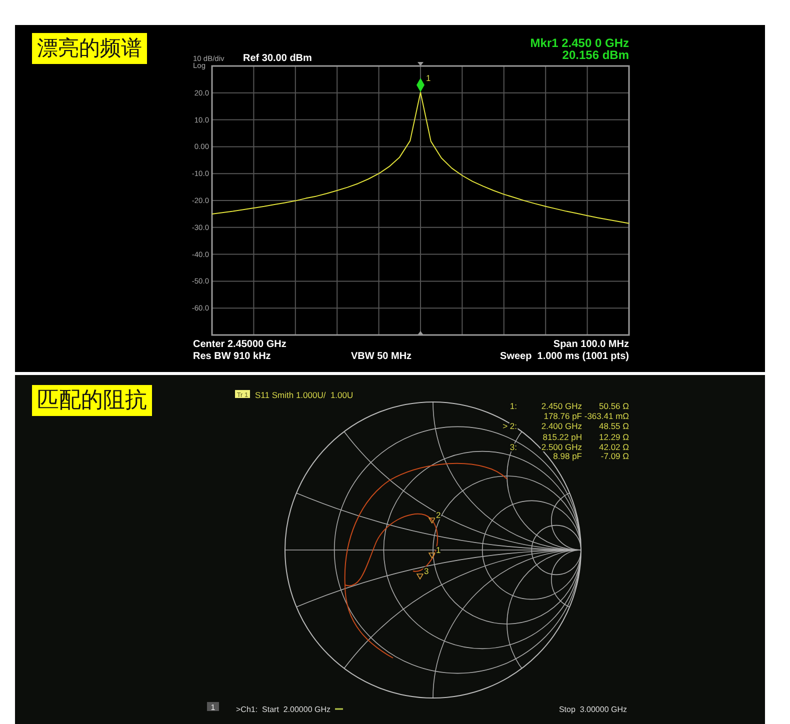 The width and height of the screenshot is (790, 724). What do you see at coordinates (420, 85) in the screenshot?
I see `marker-diamond-icon` at bounding box center [420, 85].